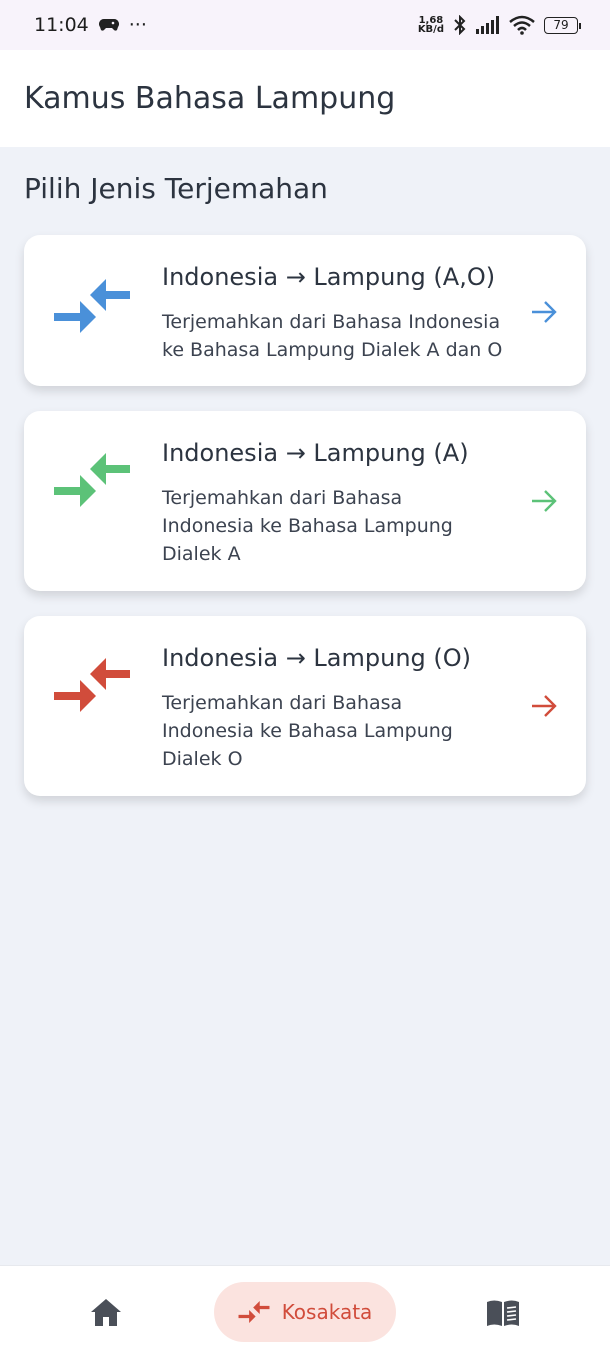 This screenshot has width=610, height=1356. What do you see at coordinates (460, 25) in the screenshot?
I see `bluetooth-icon` at bounding box center [460, 25].